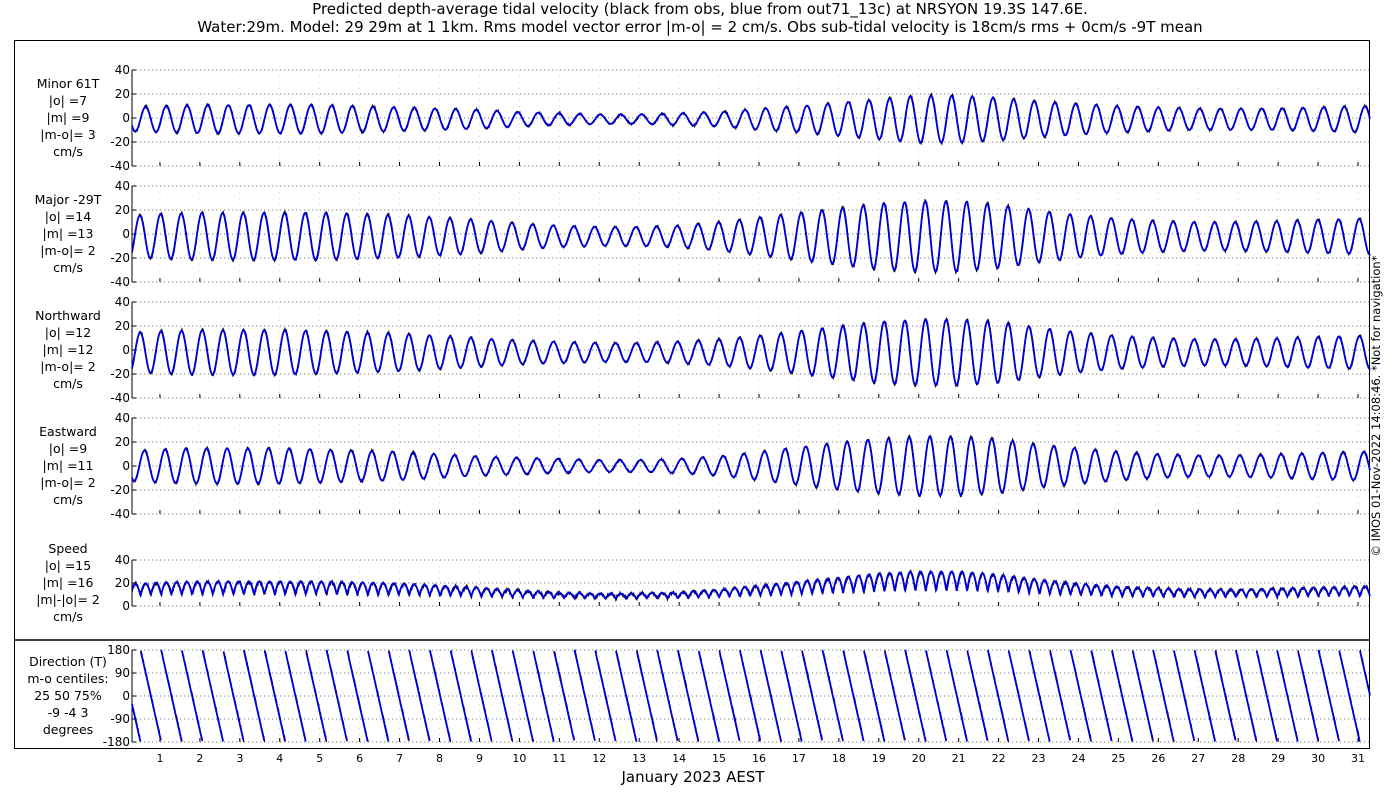 Image resolution: width=1400 pixels, height=800 pixels. What do you see at coordinates (68, 565) in the screenshot?
I see `panel-label-speed: |o| =15` at bounding box center [68, 565].